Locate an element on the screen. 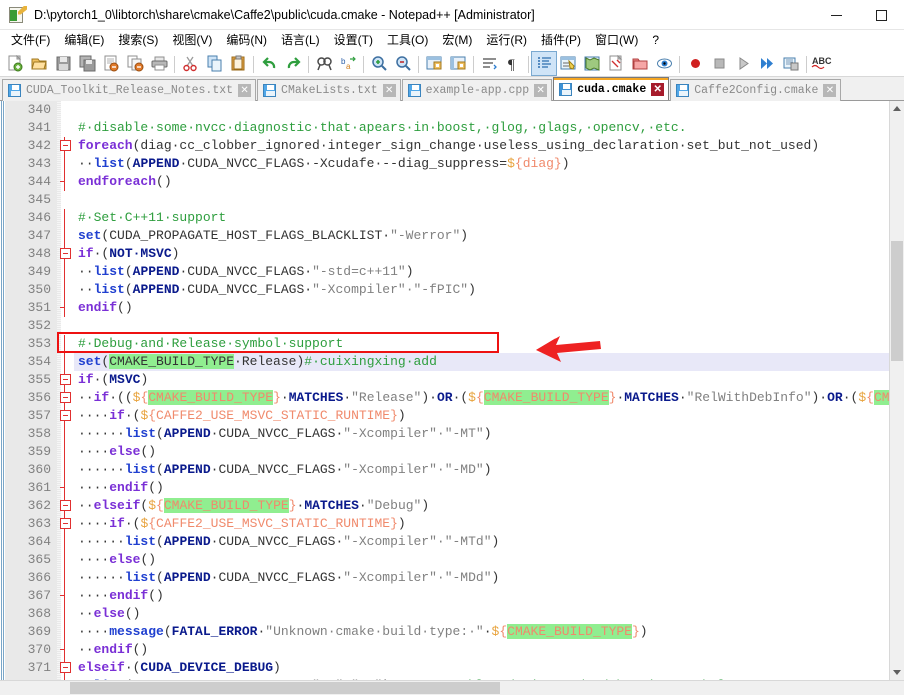 Image resolution: width=904 pixels, height=695 pixels. spell-check-icon: ABC is located at coordinates (822, 63).